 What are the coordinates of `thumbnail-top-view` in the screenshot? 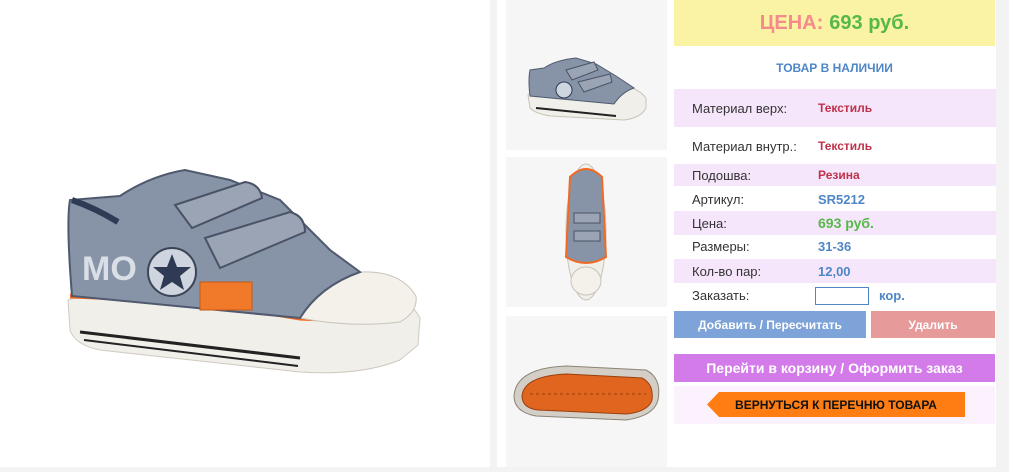 It's located at (586, 232).